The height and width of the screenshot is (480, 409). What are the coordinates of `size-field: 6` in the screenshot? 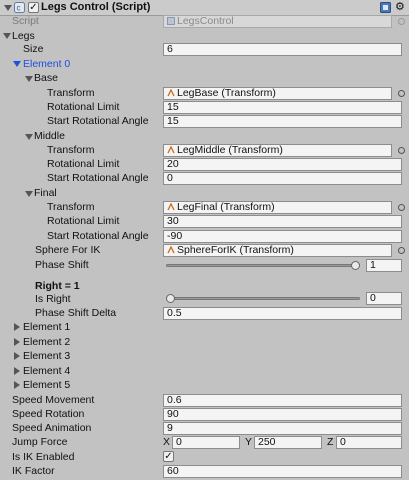 It's located at (282, 49).